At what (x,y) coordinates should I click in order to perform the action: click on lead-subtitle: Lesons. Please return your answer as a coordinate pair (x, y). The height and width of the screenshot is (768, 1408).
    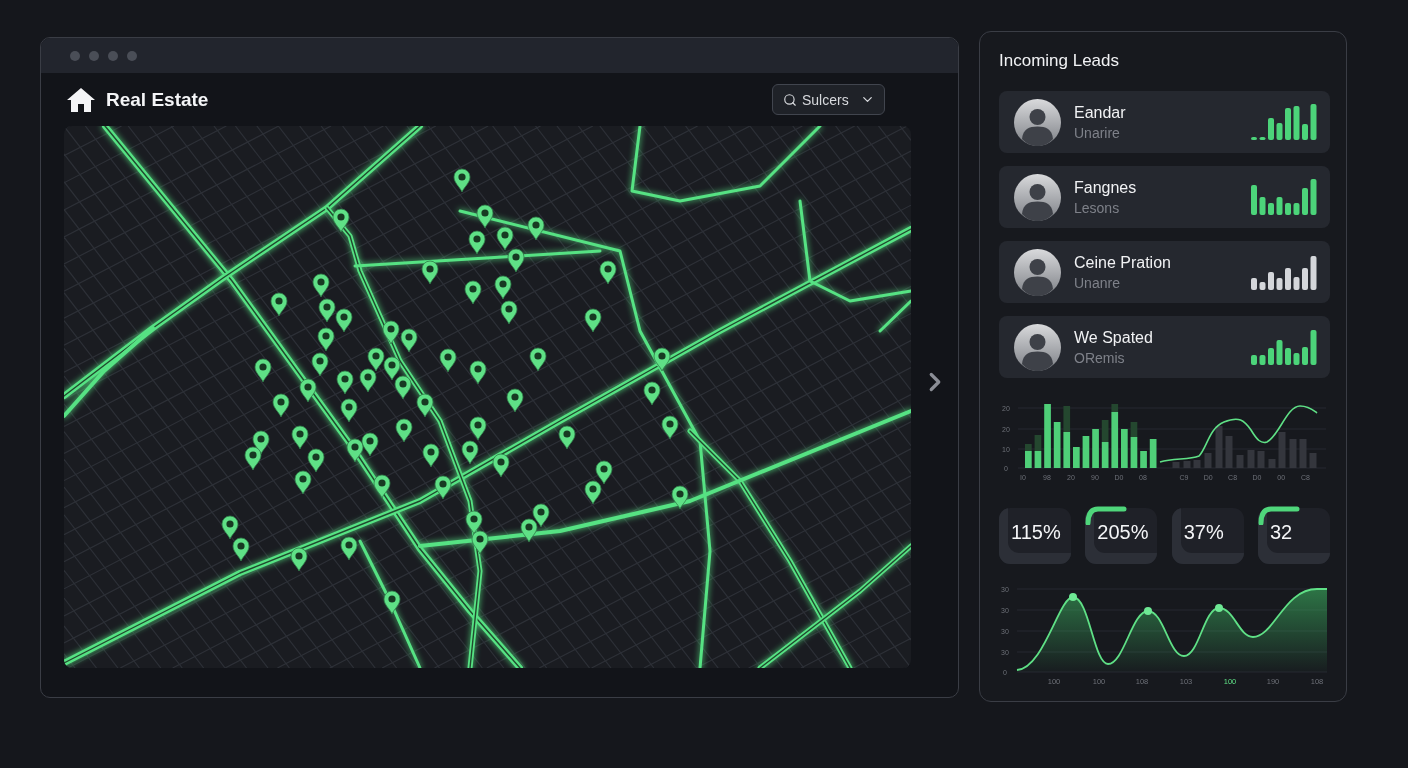
    Looking at the image, I should click on (1097, 207).